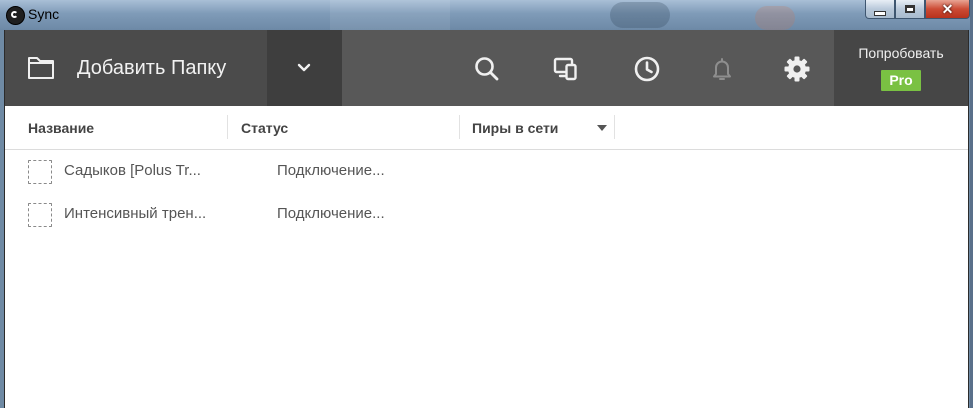  What do you see at coordinates (515, 128) in the screenshot?
I see `column-header-peers: Пиры в сети` at bounding box center [515, 128].